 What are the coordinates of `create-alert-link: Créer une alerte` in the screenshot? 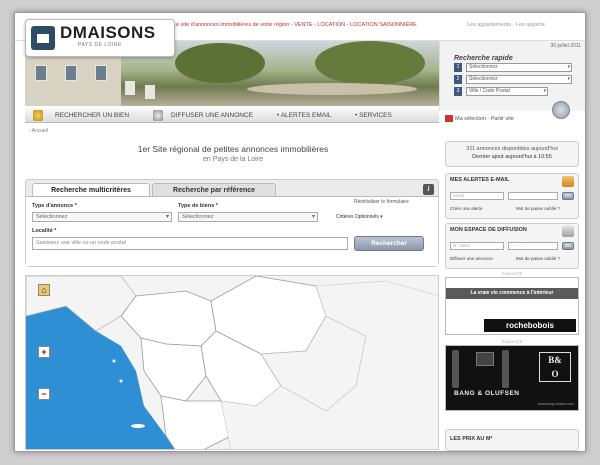 It's located at (466, 208).